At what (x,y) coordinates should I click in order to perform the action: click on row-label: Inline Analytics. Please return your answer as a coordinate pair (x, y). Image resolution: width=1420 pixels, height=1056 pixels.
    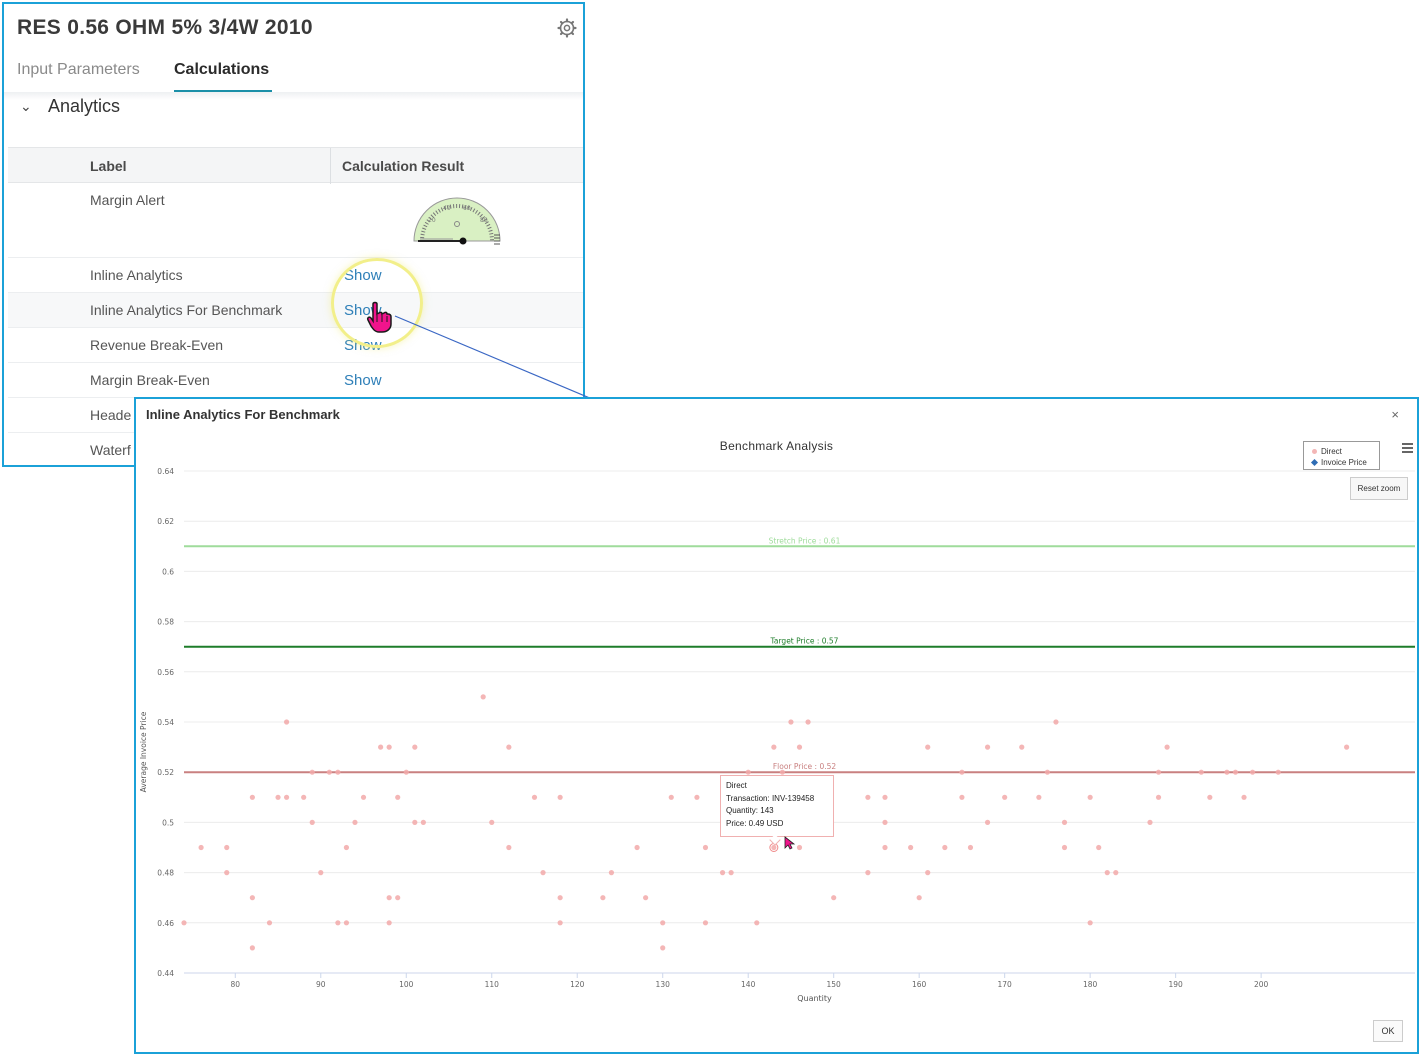
    Looking at the image, I should click on (136, 275).